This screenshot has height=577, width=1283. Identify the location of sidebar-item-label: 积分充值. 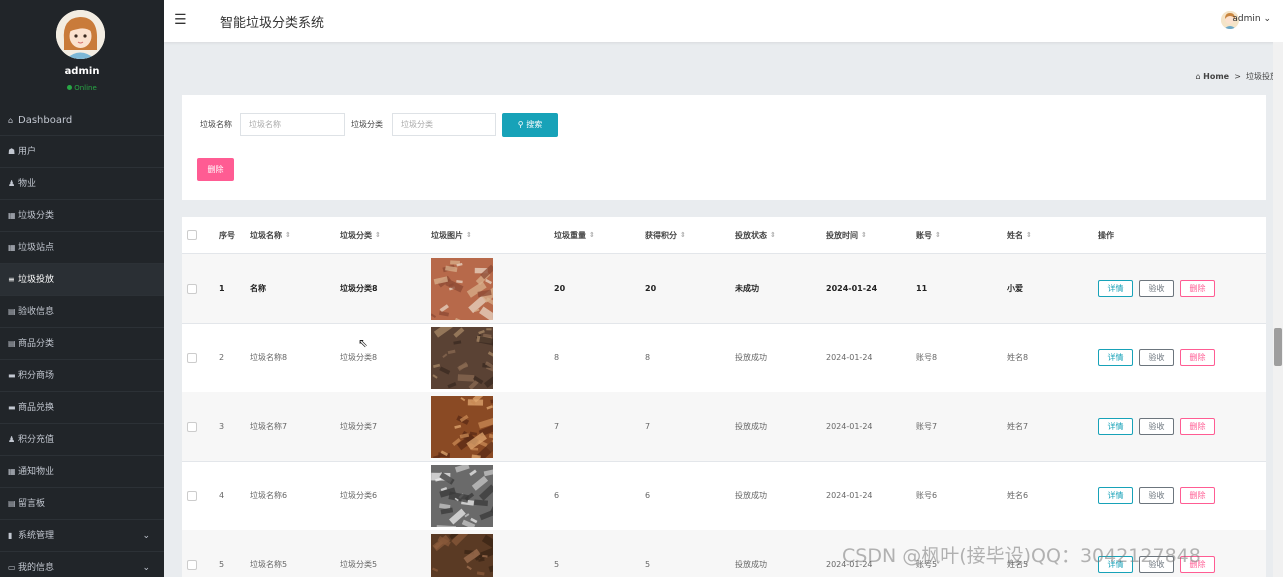
(36, 440).